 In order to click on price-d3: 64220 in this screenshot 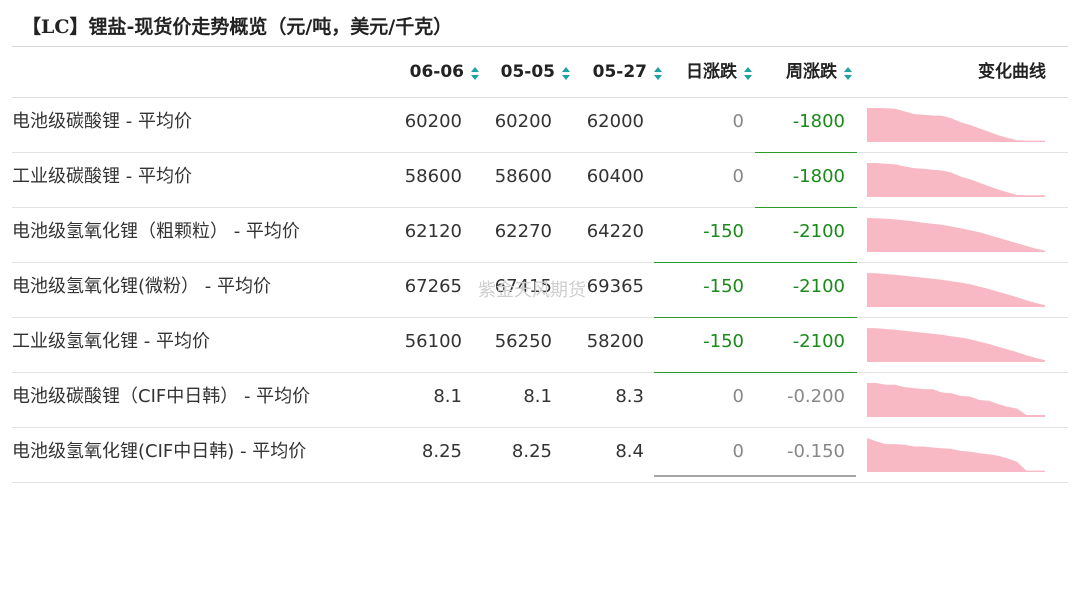, I will do `click(615, 231)`.